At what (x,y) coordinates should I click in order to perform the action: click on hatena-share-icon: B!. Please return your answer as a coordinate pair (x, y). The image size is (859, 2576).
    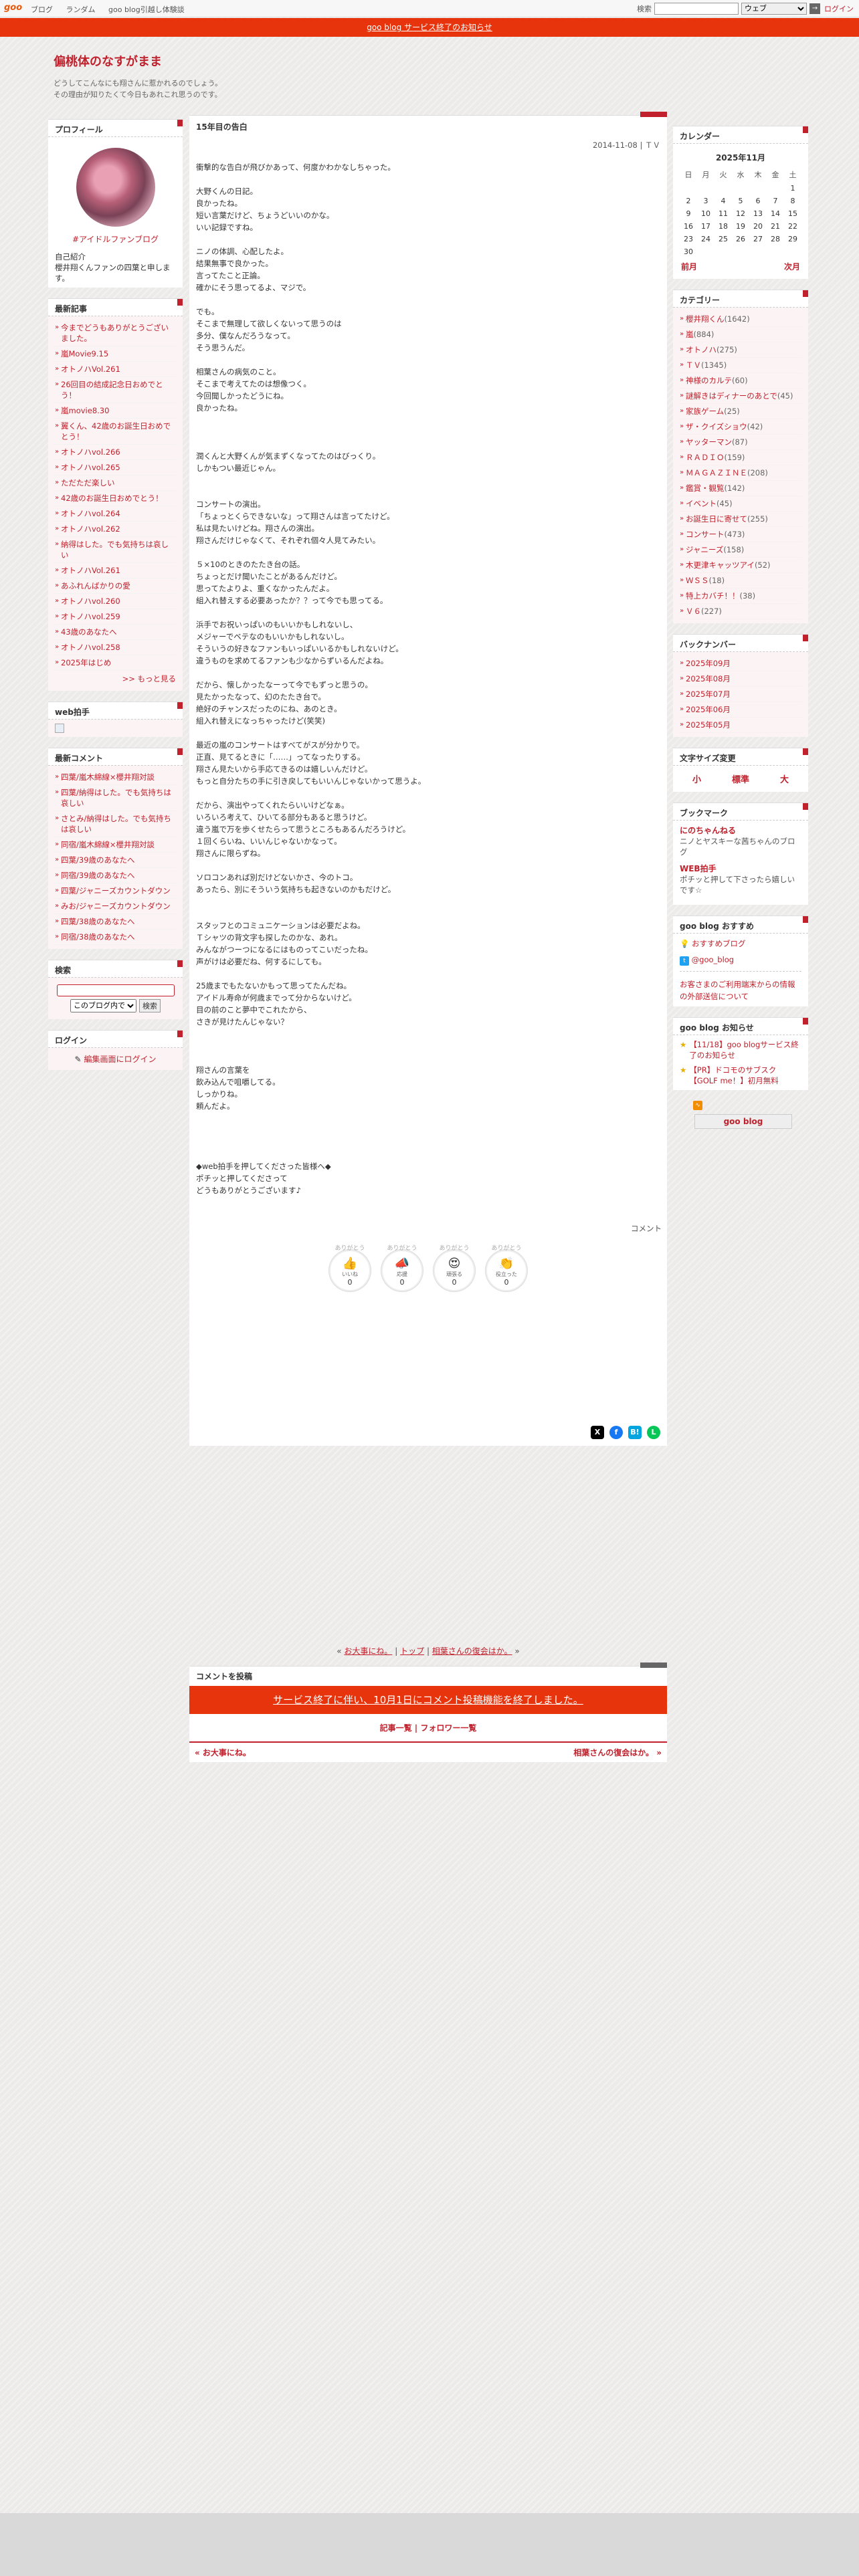
    Looking at the image, I should click on (635, 1432).